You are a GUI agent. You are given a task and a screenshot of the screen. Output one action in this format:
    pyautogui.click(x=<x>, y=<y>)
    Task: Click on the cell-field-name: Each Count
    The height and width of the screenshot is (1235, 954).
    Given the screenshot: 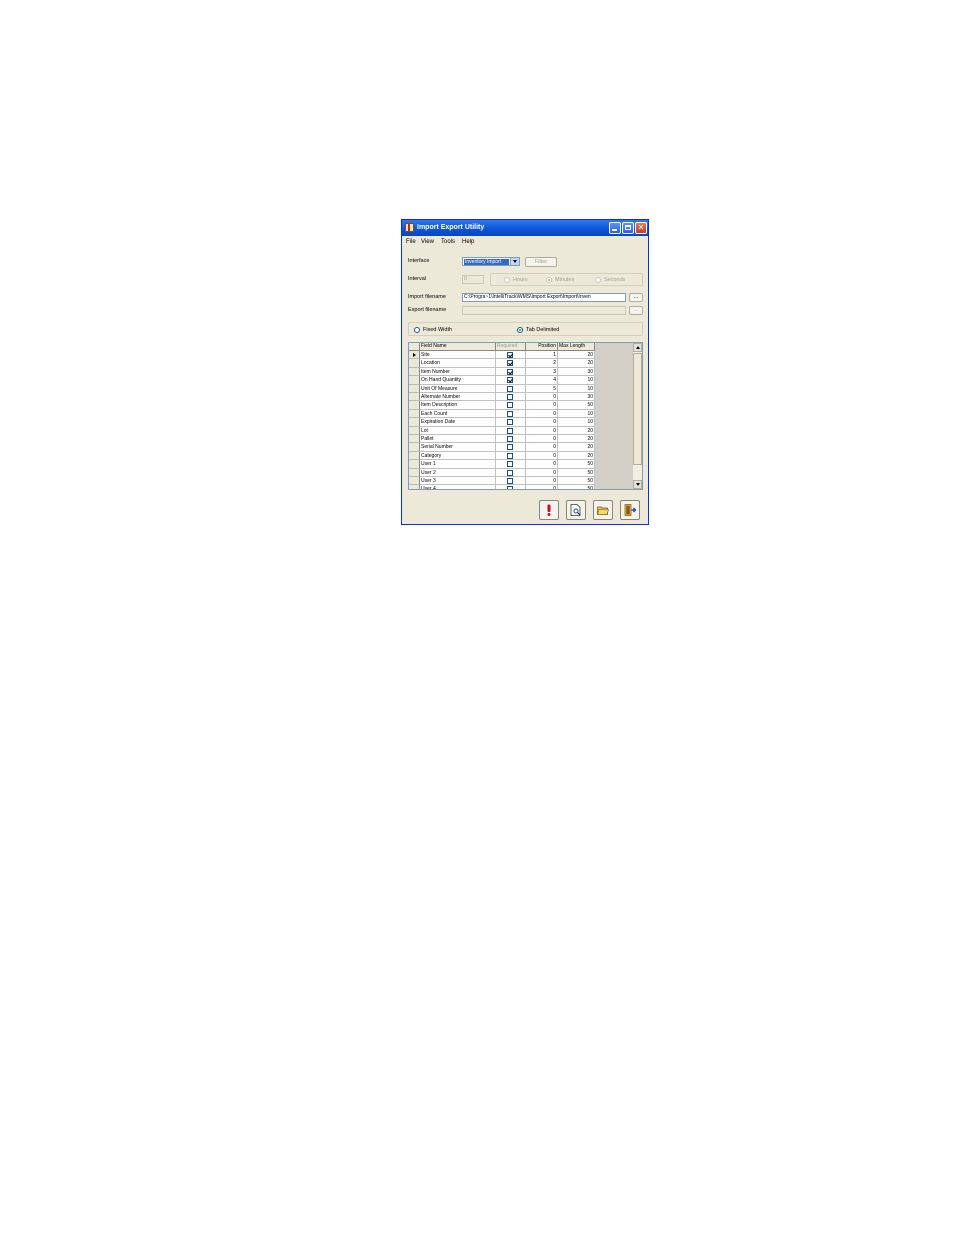 What is the action you would take?
    pyautogui.click(x=458, y=414)
    